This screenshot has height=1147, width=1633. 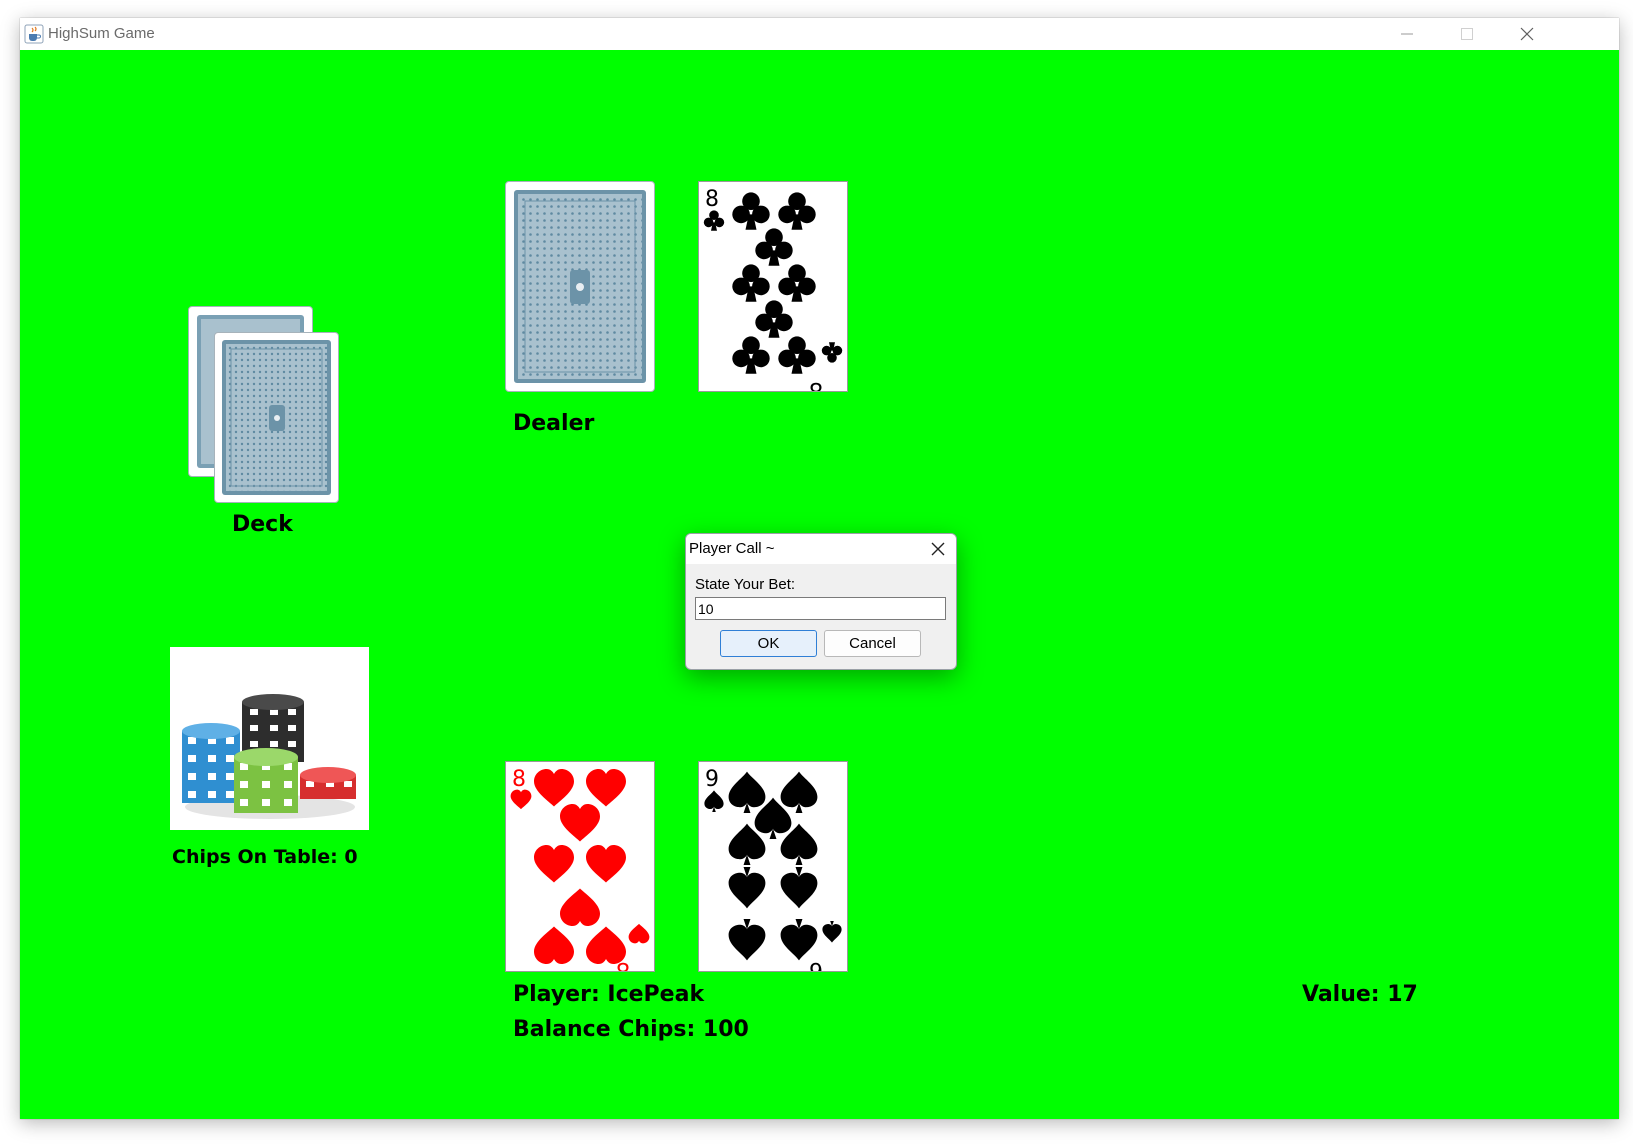 I want to click on chips-on-table-label: Chips On Table: 0, so click(x=265, y=857).